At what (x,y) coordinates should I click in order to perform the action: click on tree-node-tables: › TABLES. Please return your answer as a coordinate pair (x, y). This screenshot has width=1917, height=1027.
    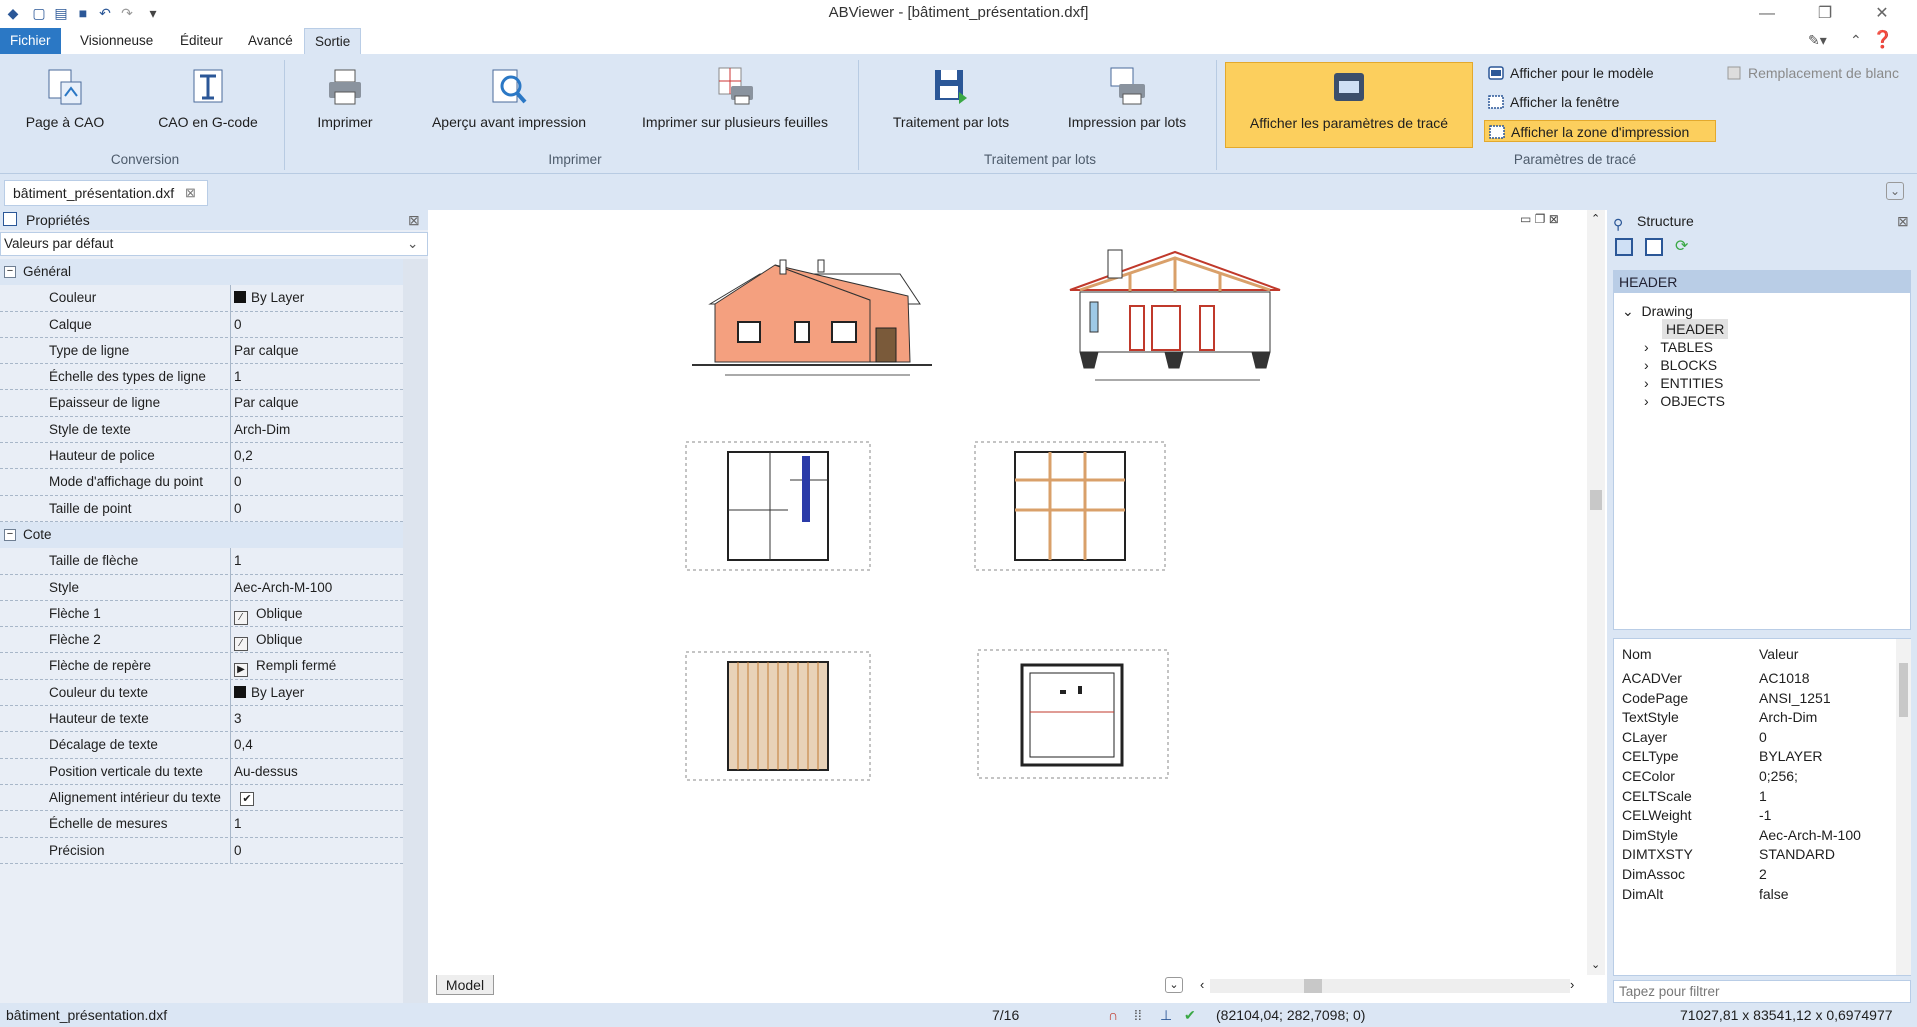
    Looking at the image, I should click on (1678, 347).